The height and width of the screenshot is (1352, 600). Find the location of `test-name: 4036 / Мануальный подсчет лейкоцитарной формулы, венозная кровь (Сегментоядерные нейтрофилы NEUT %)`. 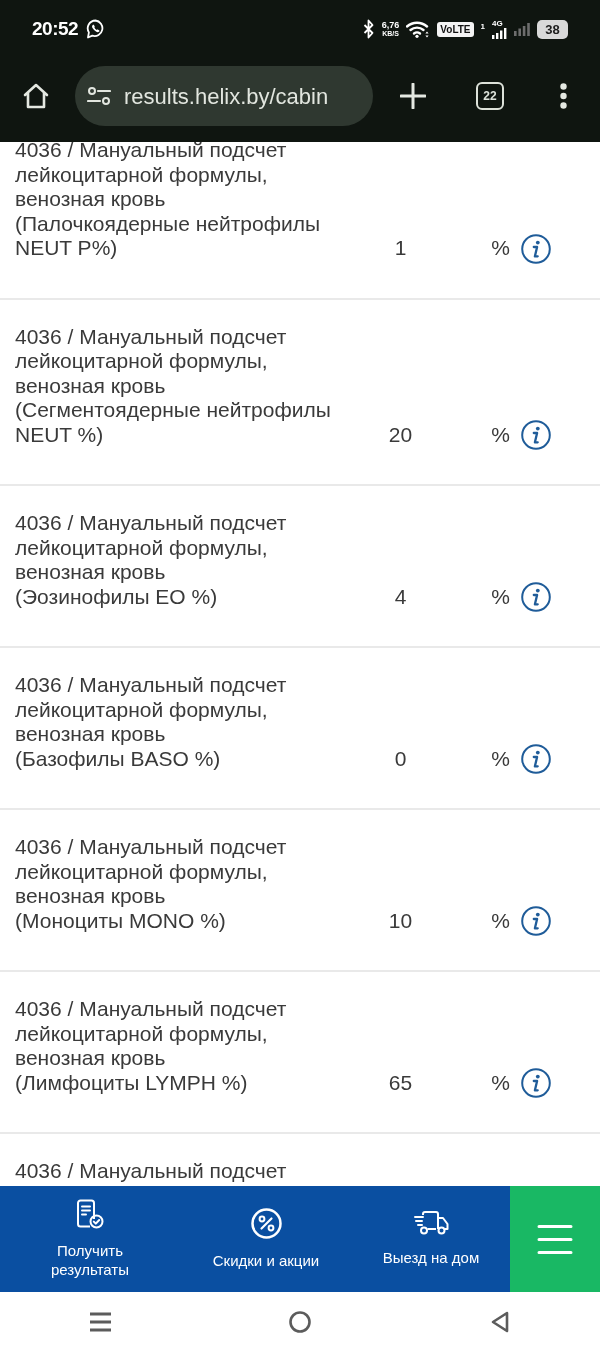

test-name: 4036 / Мануальный подсчет лейкоцитарной формулы, венозная кровь (Сегментоядерные нейтрофилы NEUT %) is located at coordinates (173, 385).